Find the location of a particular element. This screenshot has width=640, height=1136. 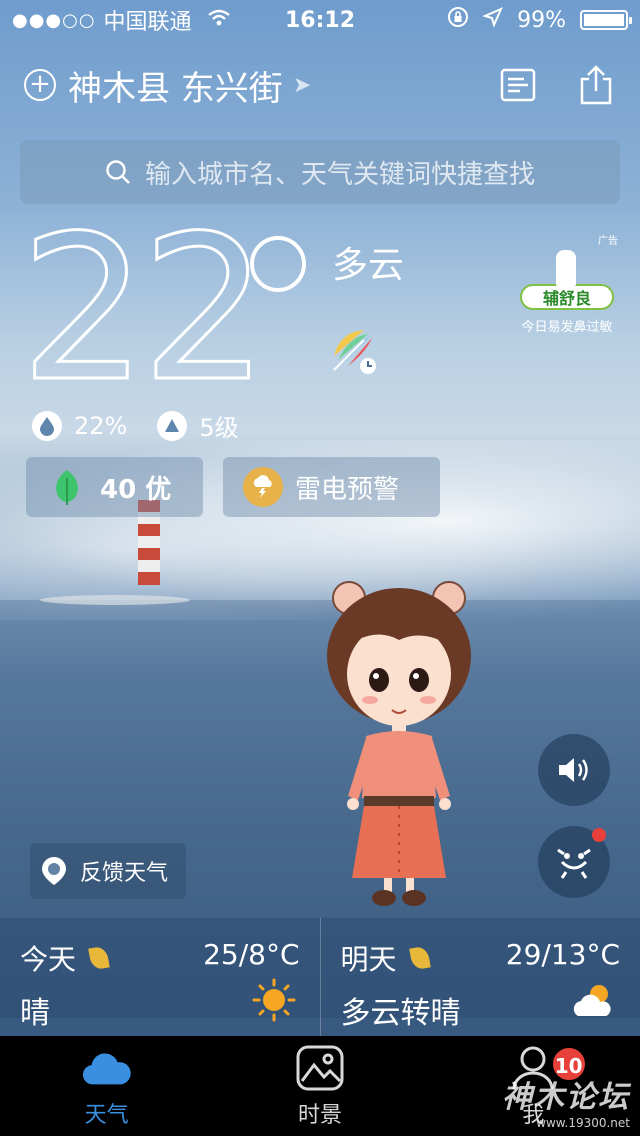

degree-symbol is located at coordinates (278, 264).